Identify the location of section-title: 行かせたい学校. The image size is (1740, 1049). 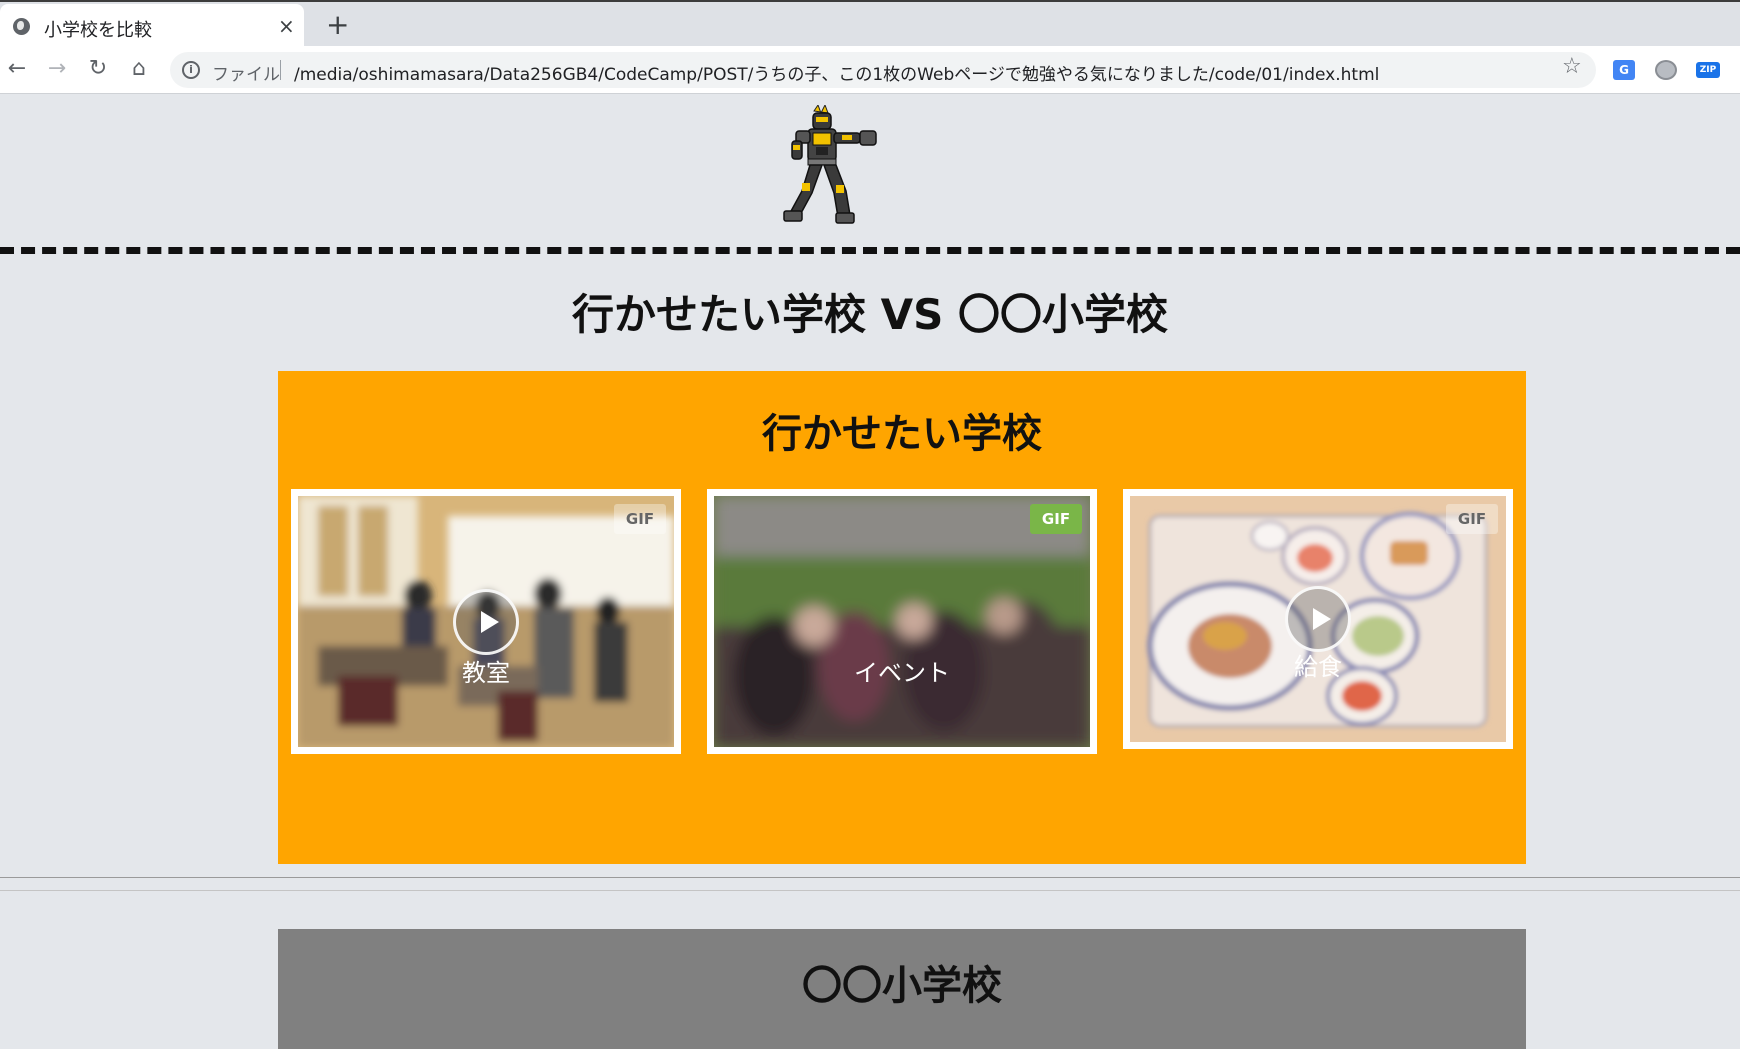
(902, 434).